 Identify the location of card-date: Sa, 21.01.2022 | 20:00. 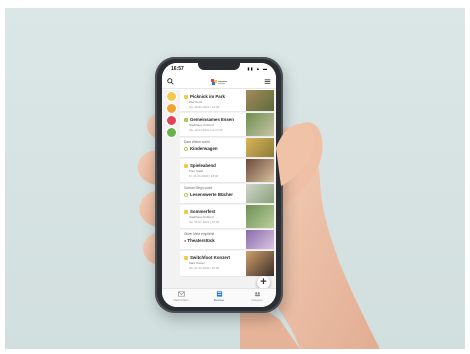
(204, 268).